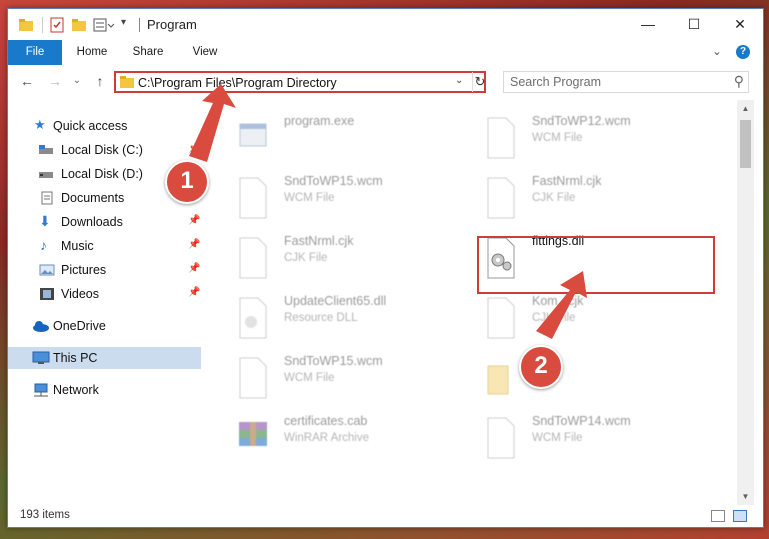 The image size is (769, 539). What do you see at coordinates (187, 182) in the screenshot?
I see `step-badge-1: 1` at bounding box center [187, 182].